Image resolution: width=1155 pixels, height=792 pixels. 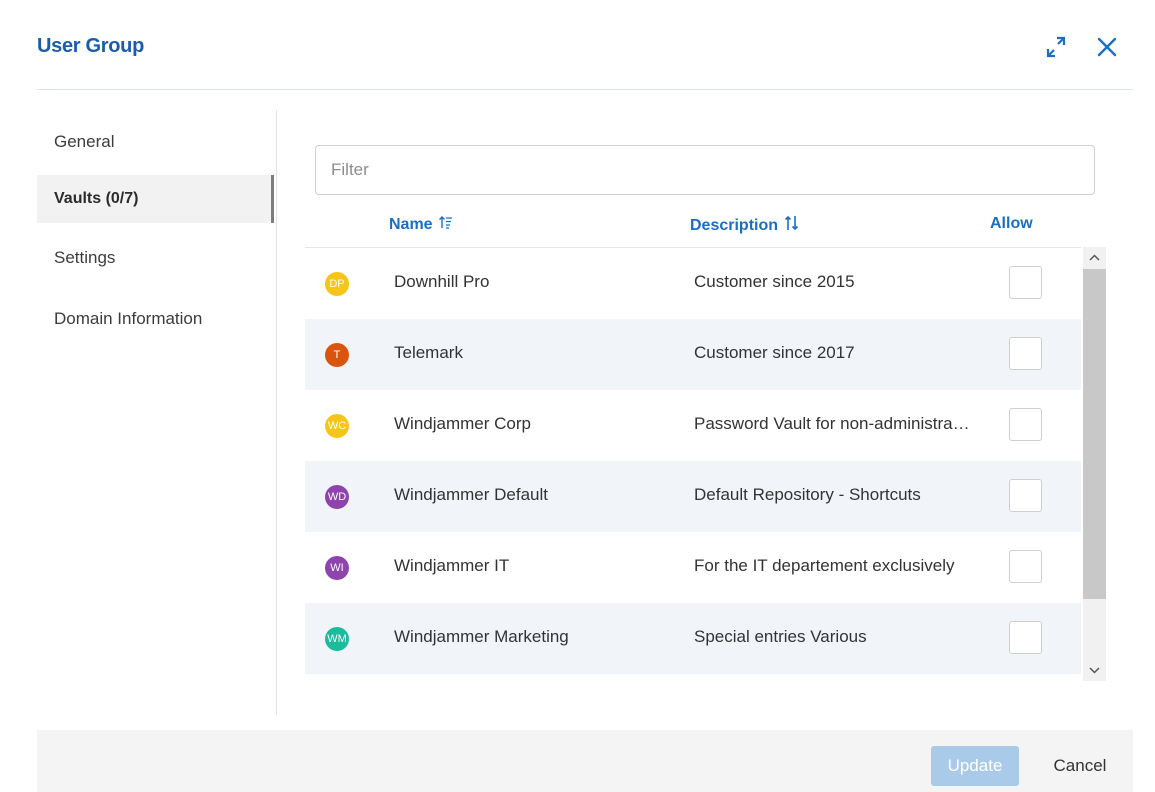 I want to click on sort-icon, so click(x=792, y=225).